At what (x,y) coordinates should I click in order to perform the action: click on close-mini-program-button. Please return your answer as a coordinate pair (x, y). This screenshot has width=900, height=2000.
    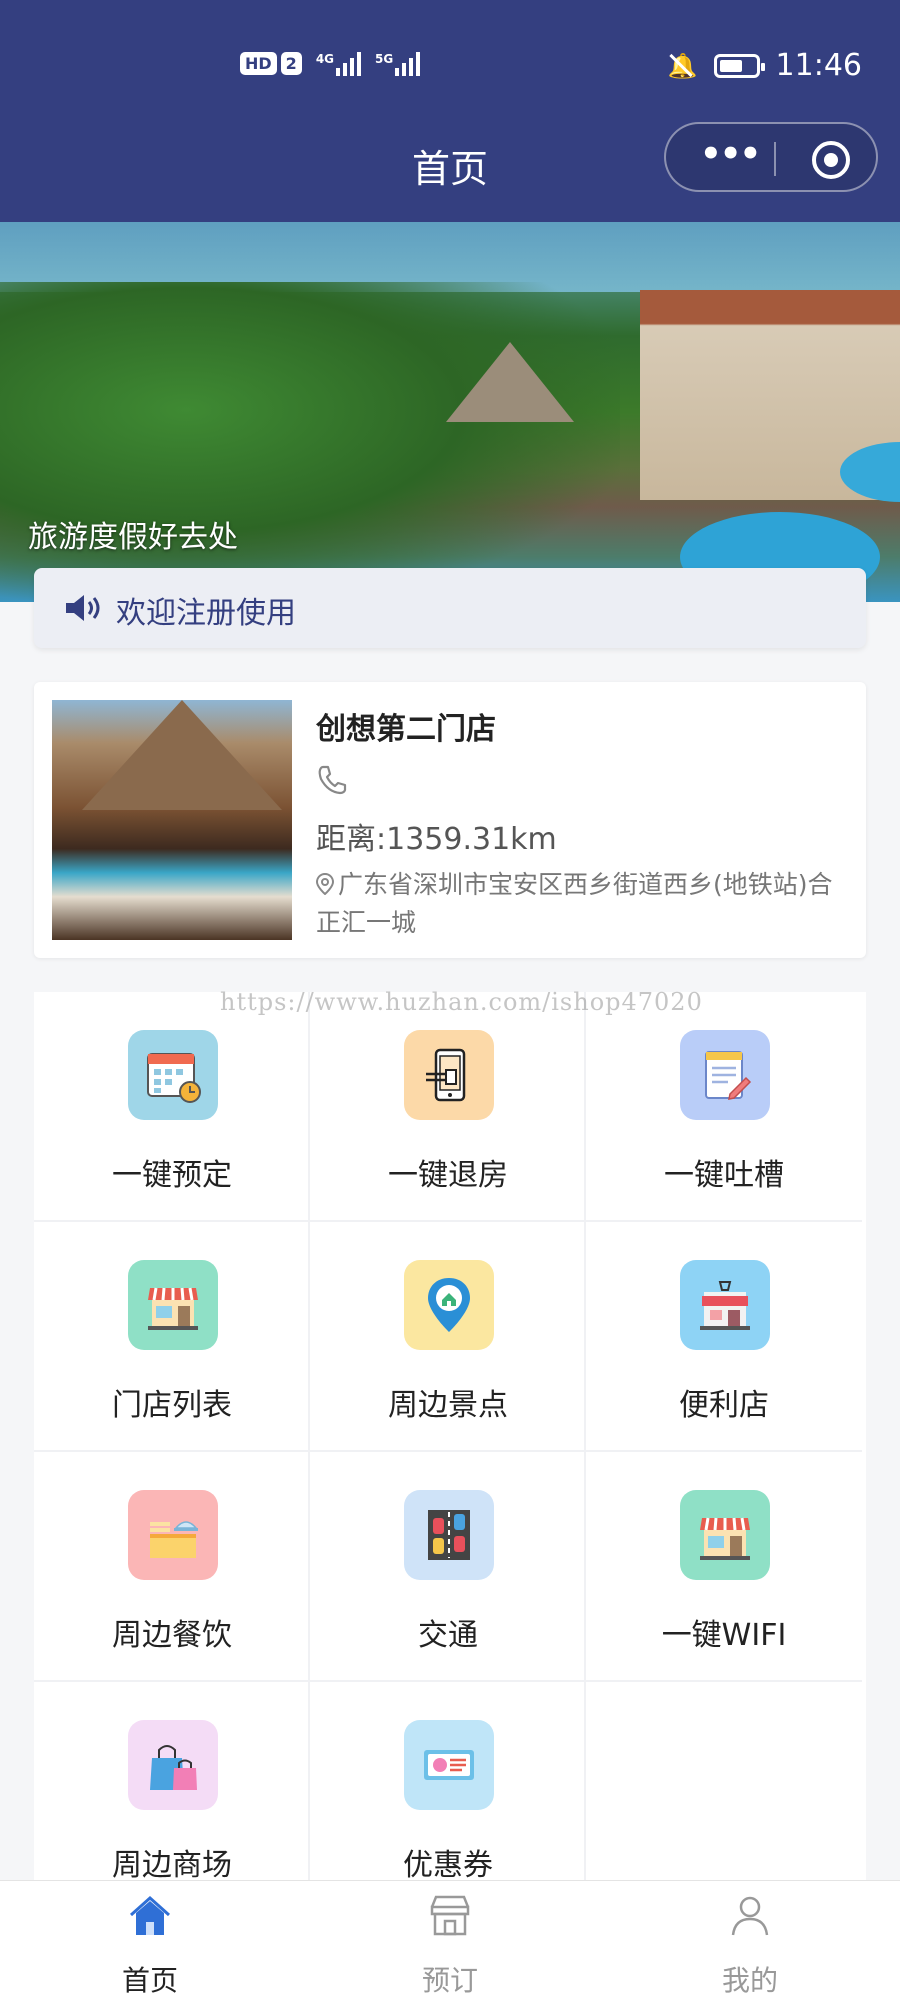
    Looking at the image, I should click on (831, 160).